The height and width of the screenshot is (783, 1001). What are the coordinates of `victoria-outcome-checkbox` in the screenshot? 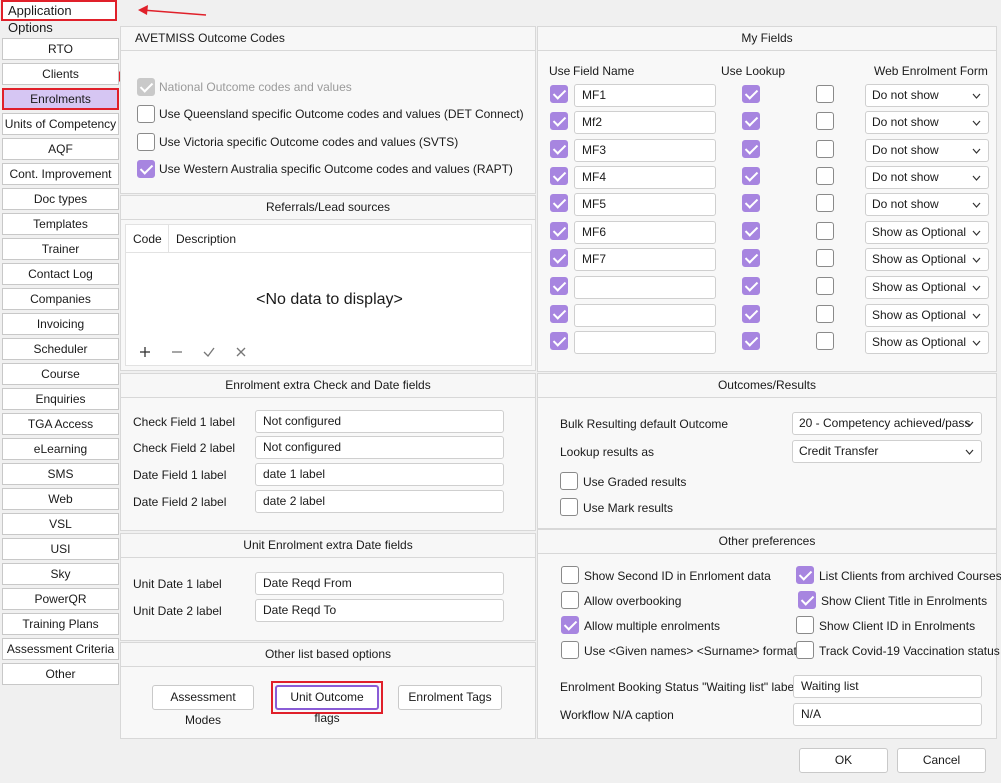 It's located at (146, 142).